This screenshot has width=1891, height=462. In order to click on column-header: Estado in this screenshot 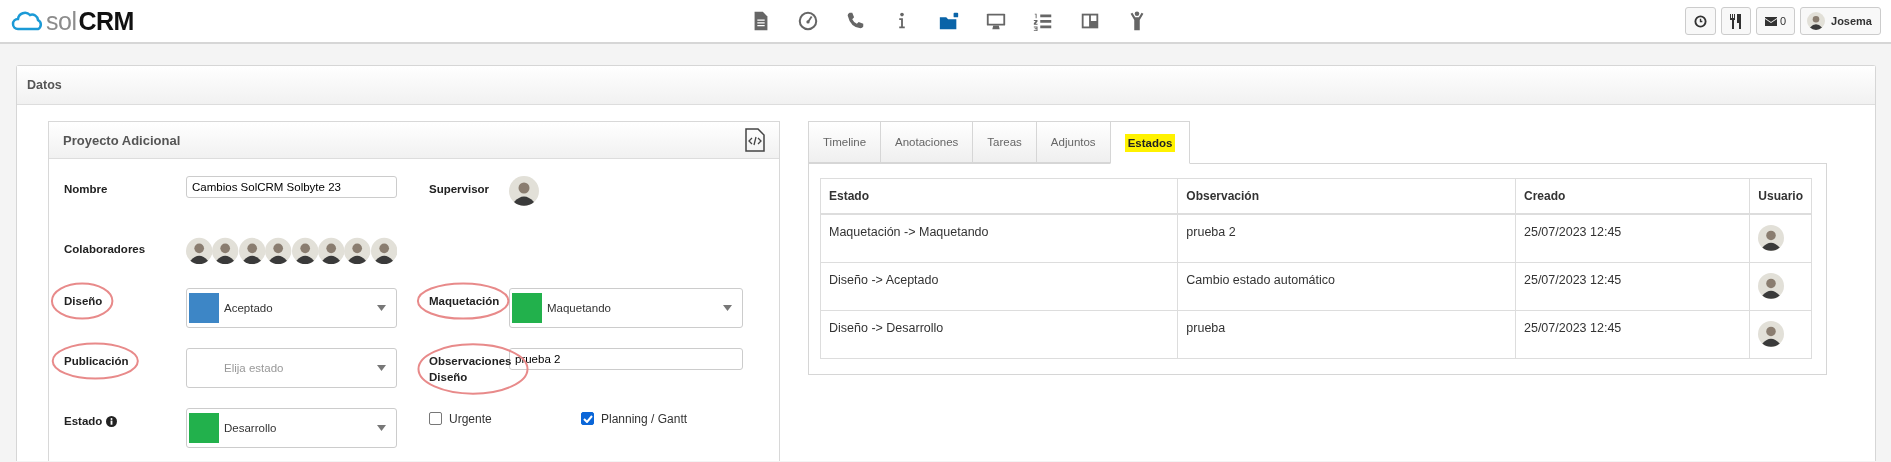, I will do `click(999, 196)`.